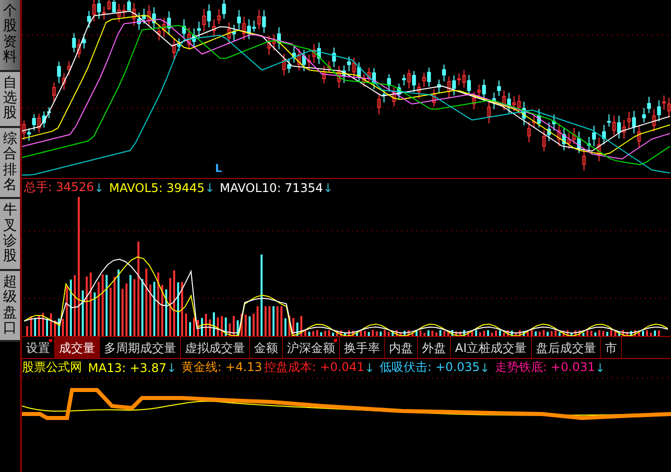 The width and height of the screenshot is (671, 472). What do you see at coordinates (611, 347) in the screenshot?
I see `indicator-tab: 市` at bounding box center [611, 347].